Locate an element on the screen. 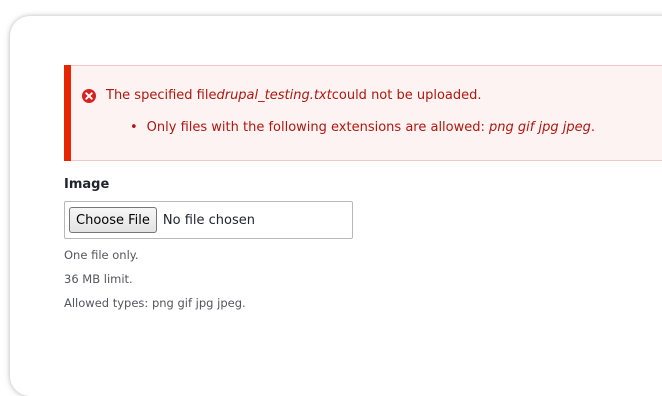  error-filename: drupal_testing.txt is located at coordinates (274, 95).